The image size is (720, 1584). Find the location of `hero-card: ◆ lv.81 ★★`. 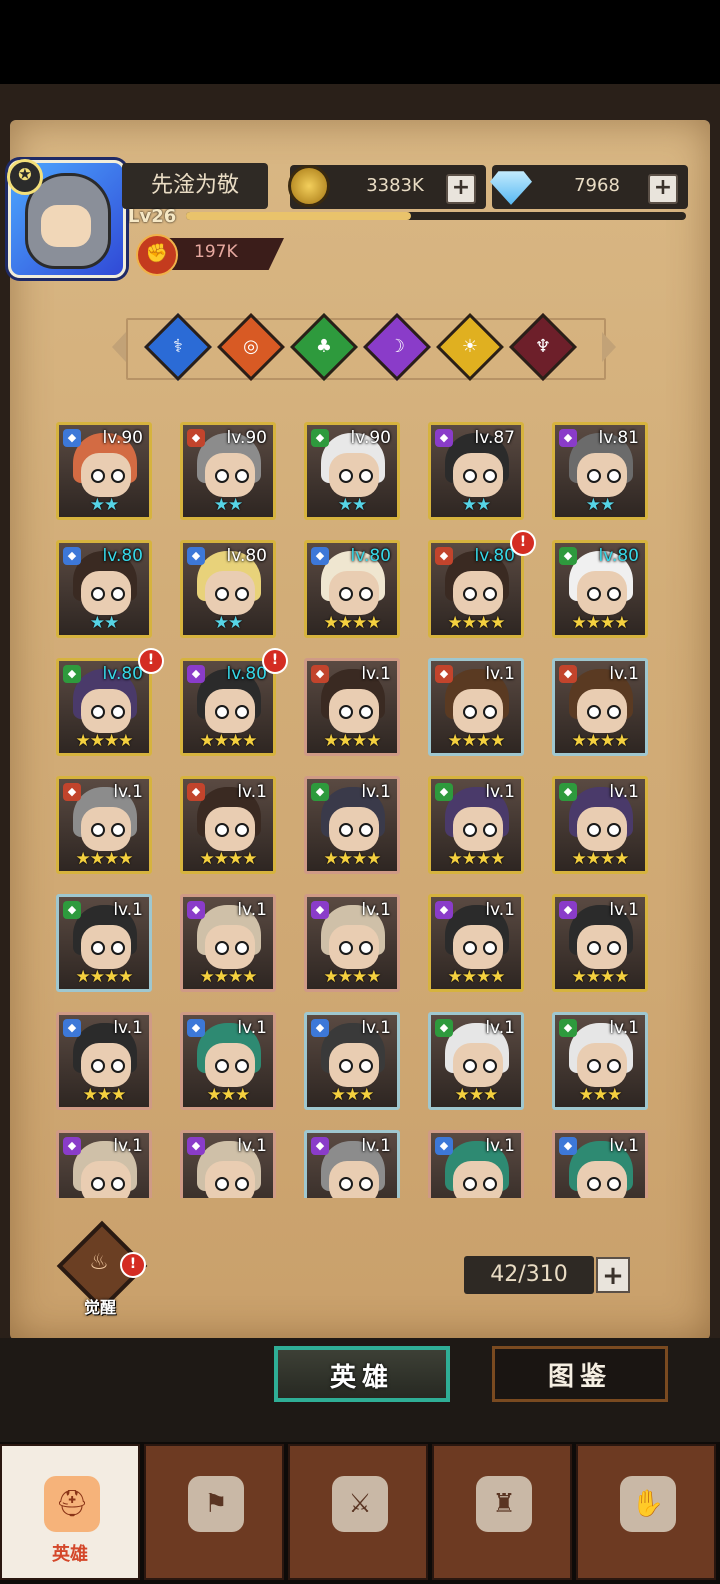

hero-card: ◆ lv.81 ★★ is located at coordinates (600, 471).